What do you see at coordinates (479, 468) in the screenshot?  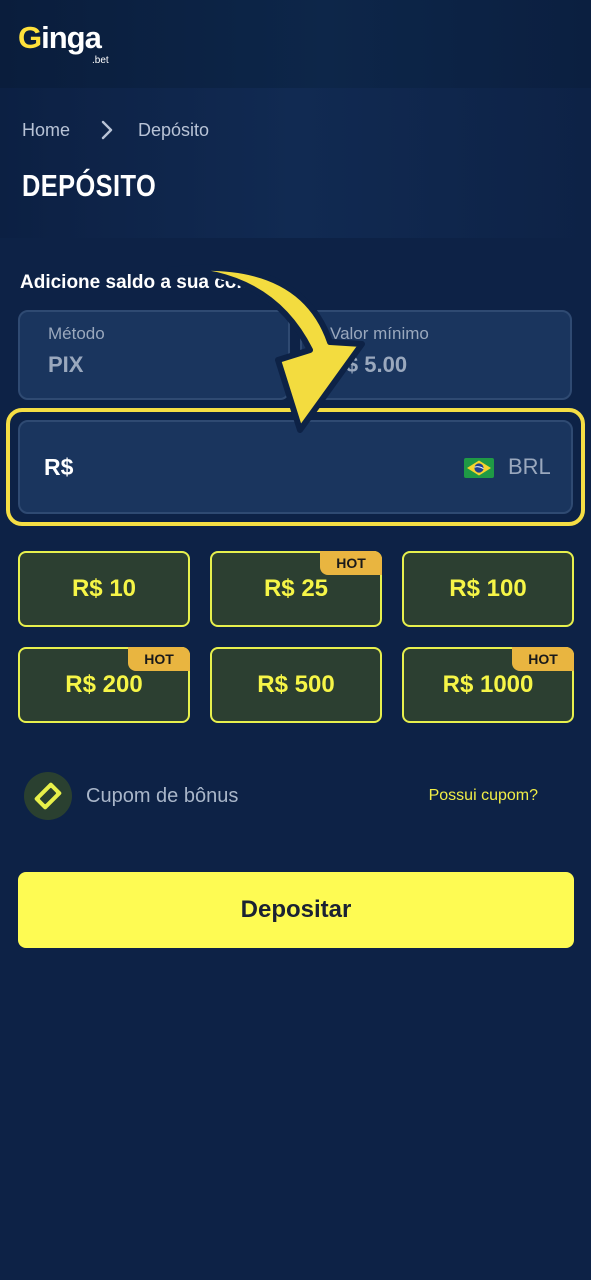 I see `brazil-flag-icon` at bounding box center [479, 468].